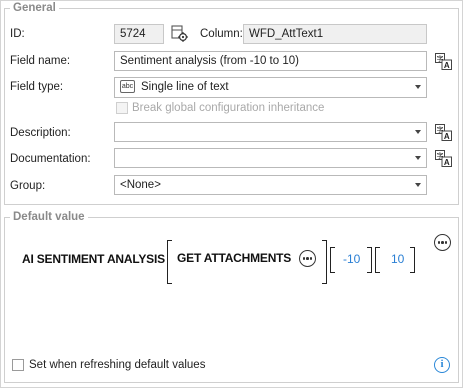  What do you see at coordinates (28, 186) in the screenshot?
I see `group-label: Group:` at bounding box center [28, 186].